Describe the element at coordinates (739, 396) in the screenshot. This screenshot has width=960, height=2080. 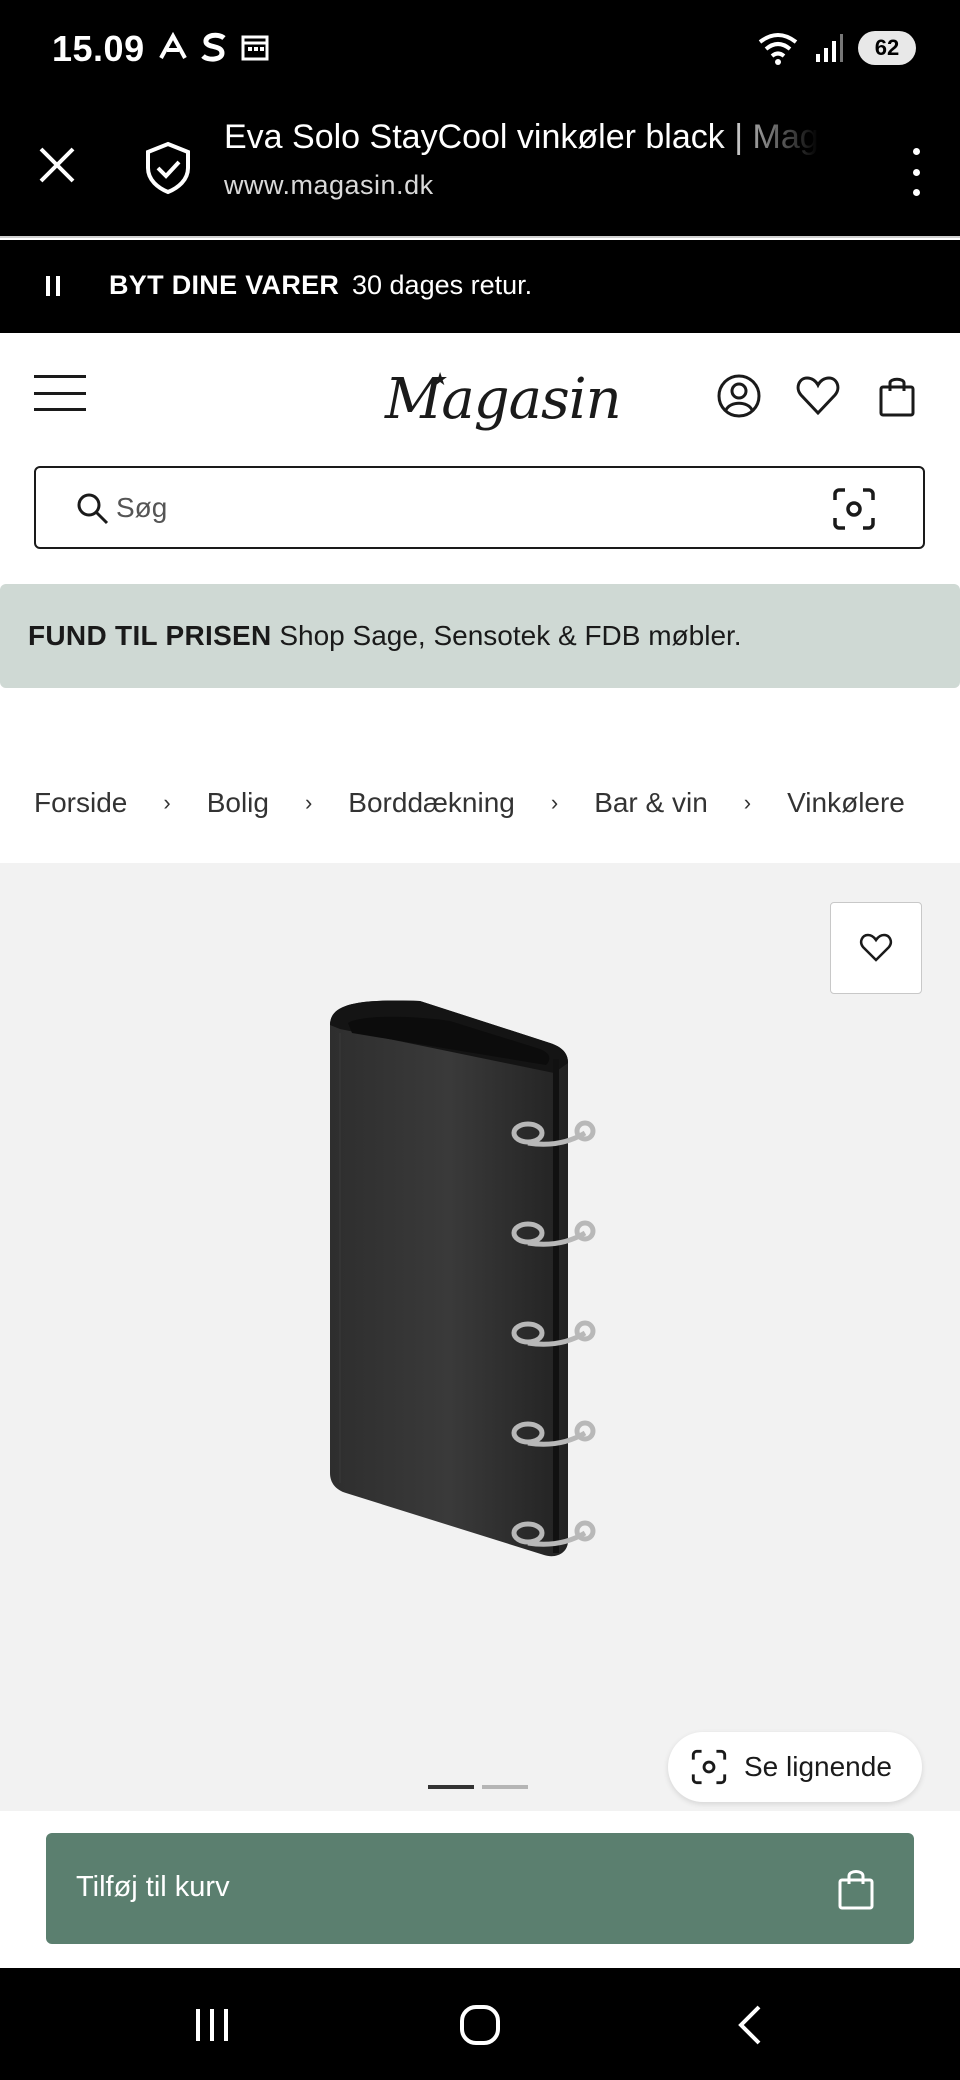
I see `account-icon` at that location.